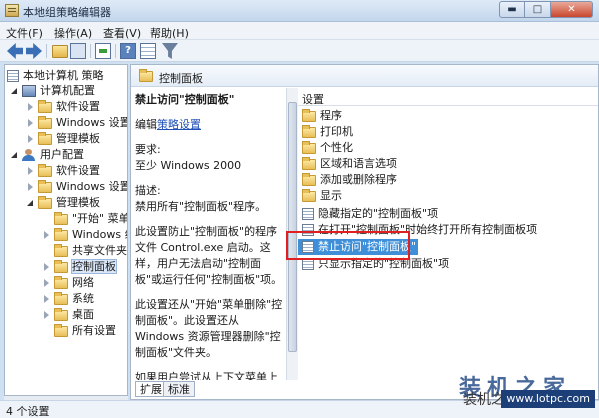 The image size is (599, 418). Describe the element at coordinates (77, 123) in the screenshot. I see `tree-item-windows-settings: Windows 设置` at that location.